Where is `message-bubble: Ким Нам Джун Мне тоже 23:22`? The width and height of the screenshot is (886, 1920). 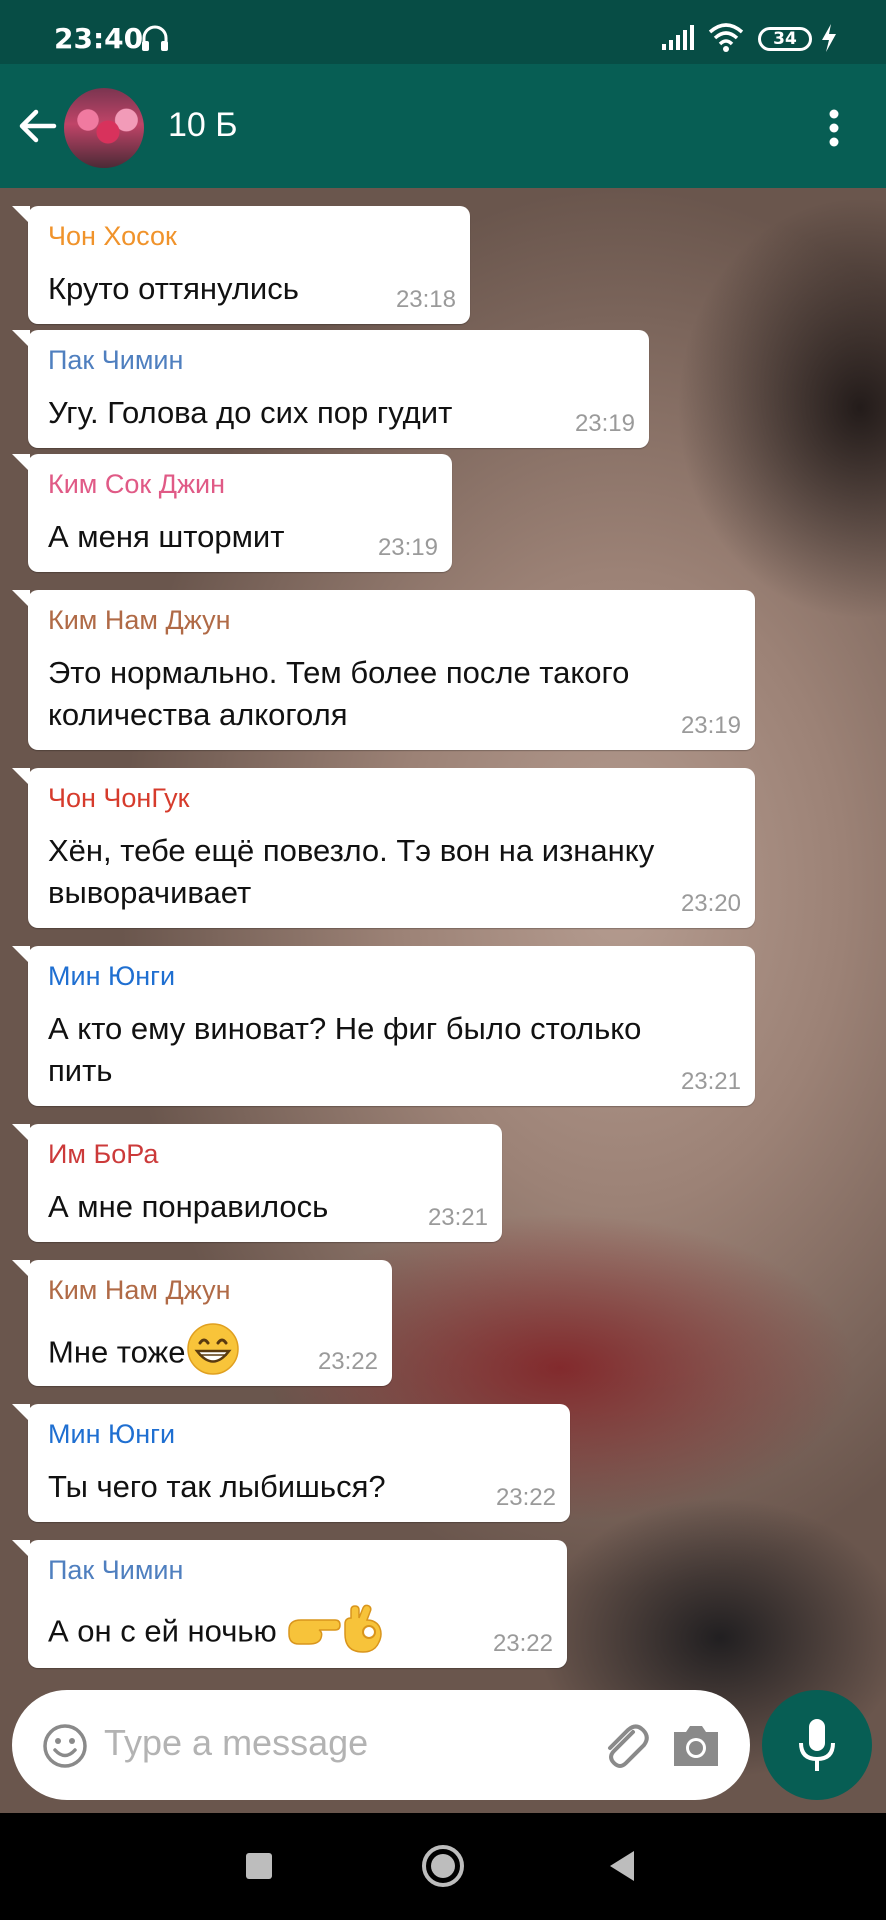 message-bubble: Ким Нам Джун Мне тоже 23:22 is located at coordinates (202, 1323).